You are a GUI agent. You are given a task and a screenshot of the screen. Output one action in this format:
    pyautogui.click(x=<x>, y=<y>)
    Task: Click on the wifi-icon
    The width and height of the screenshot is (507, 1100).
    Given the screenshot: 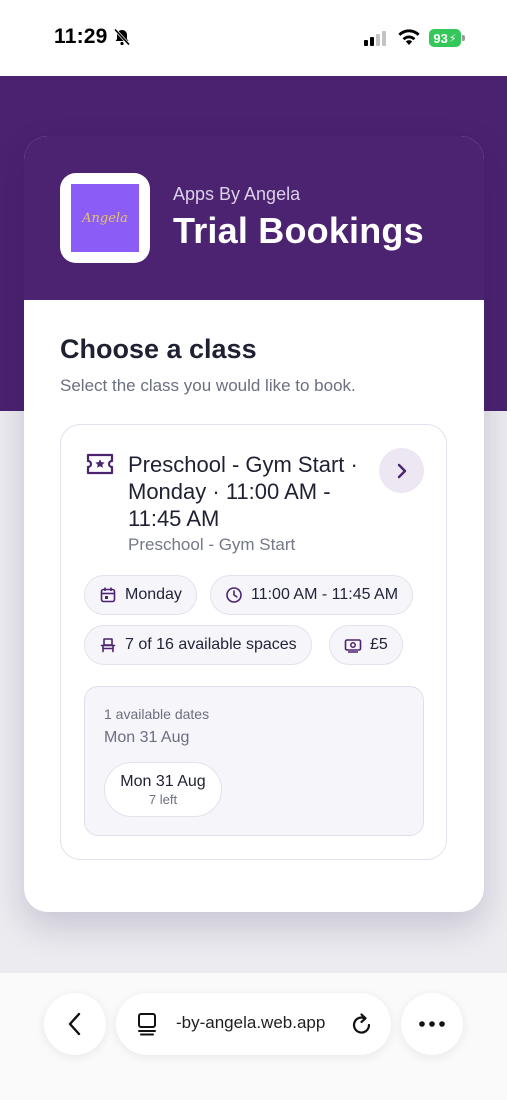 What is the action you would take?
    pyautogui.click(x=409, y=37)
    